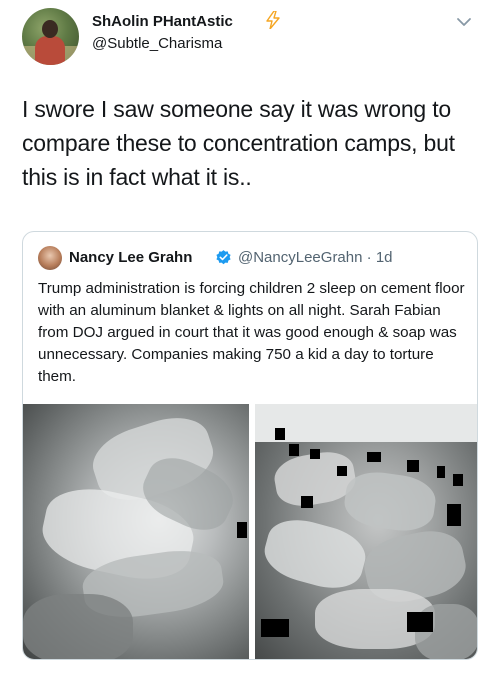 This screenshot has height=674, width=500. Describe the element at coordinates (300, 257) in the screenshot. I see `quoted-author-handle: @NancyLeeGrahn` at that location.